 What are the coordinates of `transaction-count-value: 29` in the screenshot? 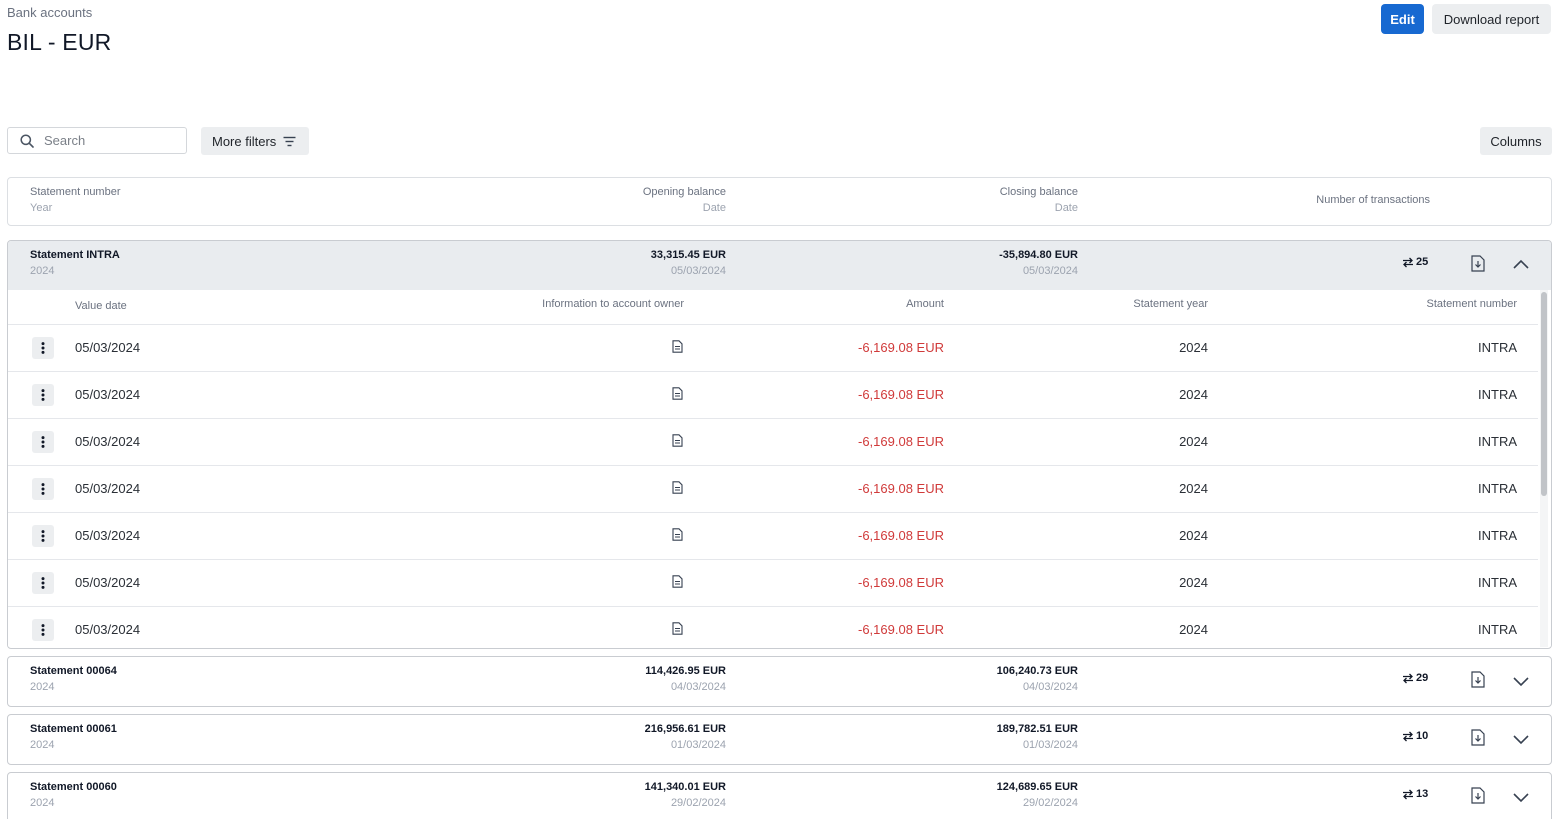 It's located at (1422, 678).